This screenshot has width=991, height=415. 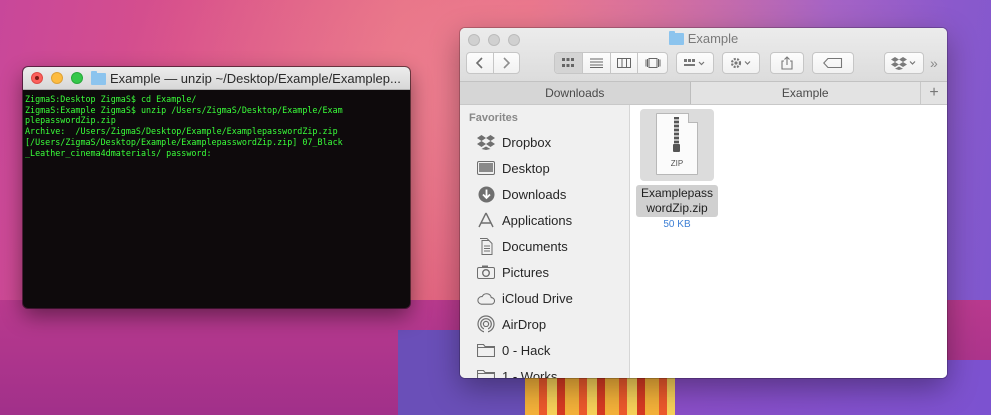 I want to click on tab-bar: Downloads Example +, so click(x=703, y=93).